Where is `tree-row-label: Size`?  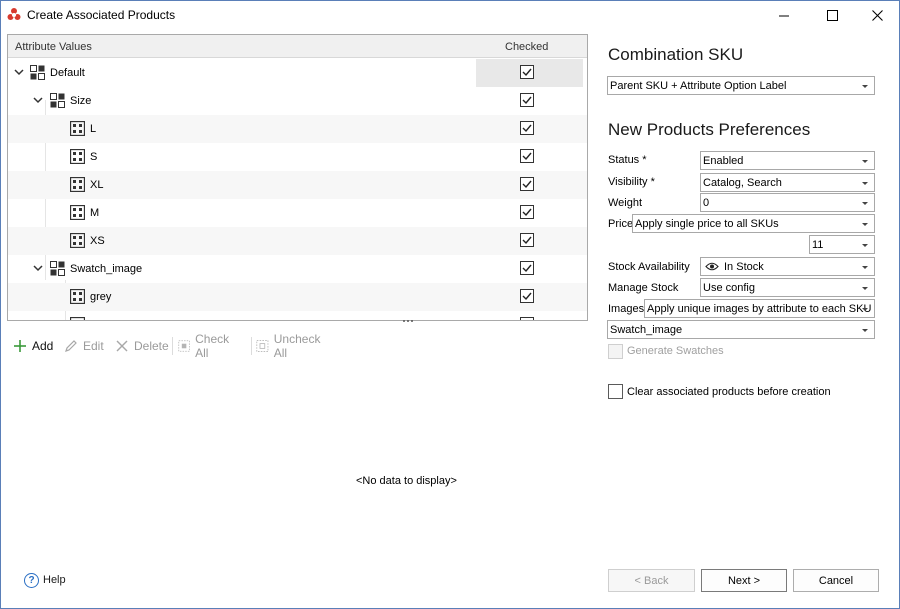
tree-row-label: Size is located at coordinates (81, 101).